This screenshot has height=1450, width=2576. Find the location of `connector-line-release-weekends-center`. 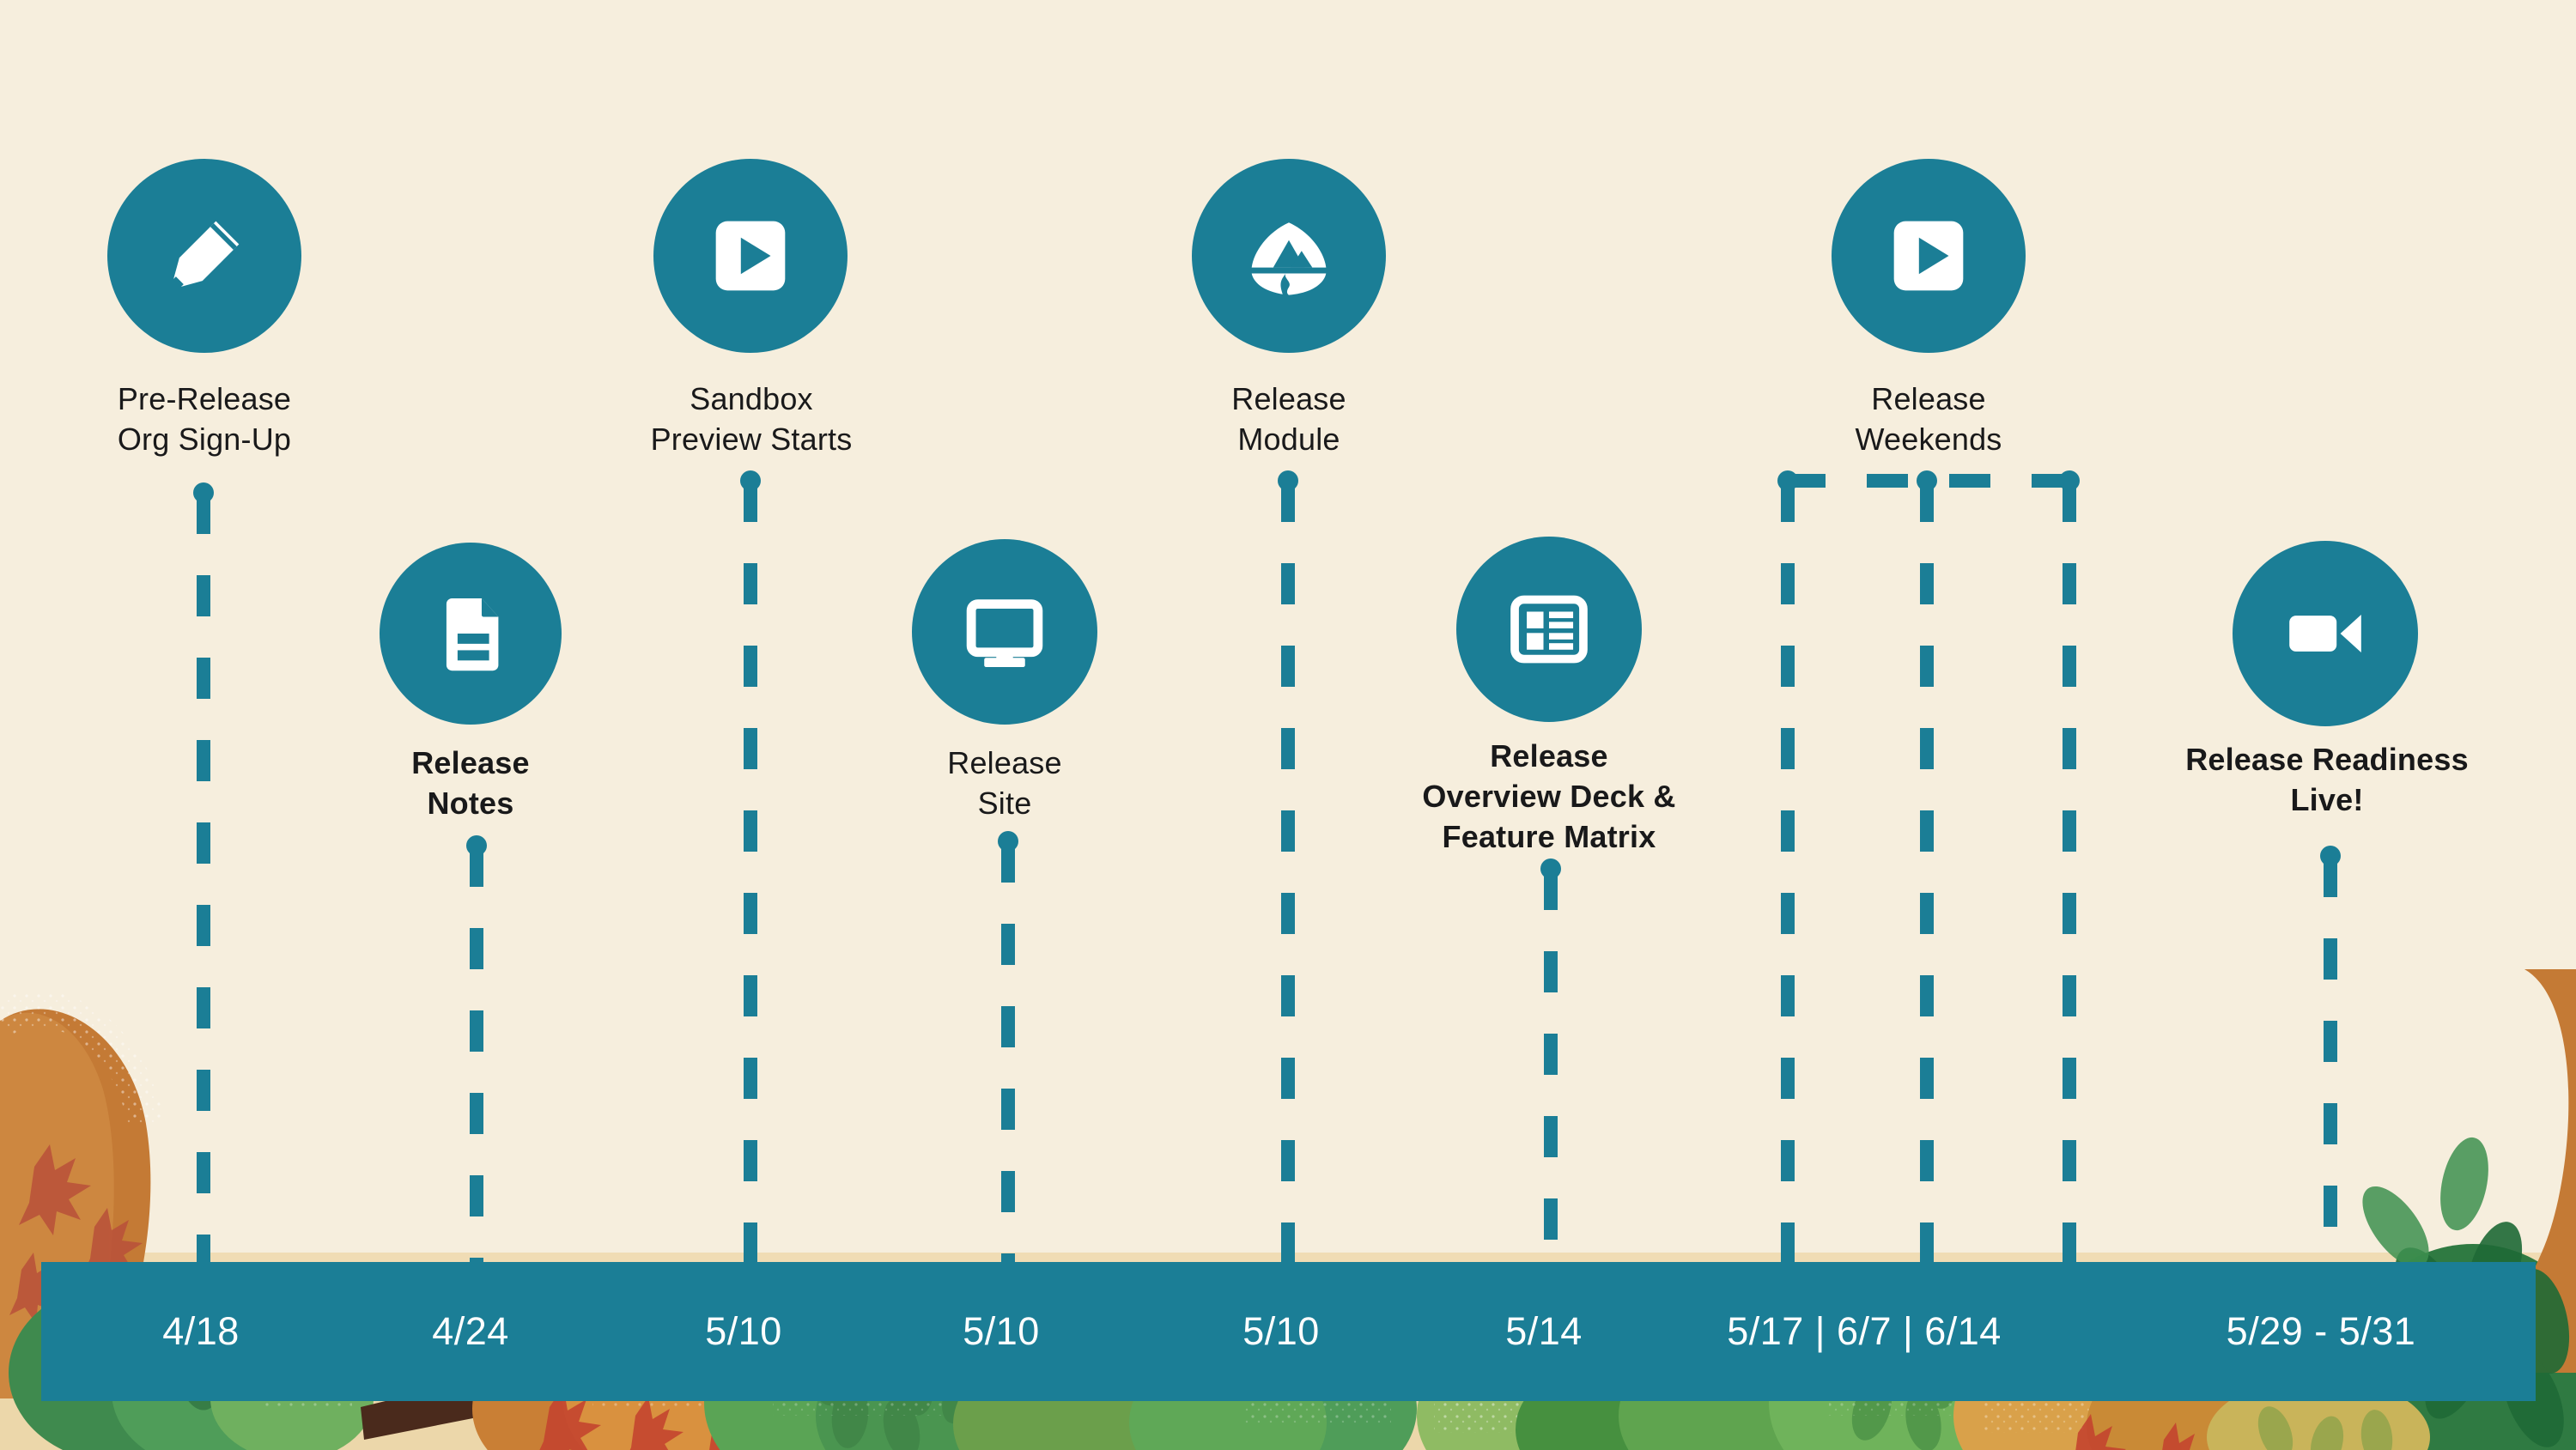

connector-line-release-weekends-center is located at coordinates (1927, 879).